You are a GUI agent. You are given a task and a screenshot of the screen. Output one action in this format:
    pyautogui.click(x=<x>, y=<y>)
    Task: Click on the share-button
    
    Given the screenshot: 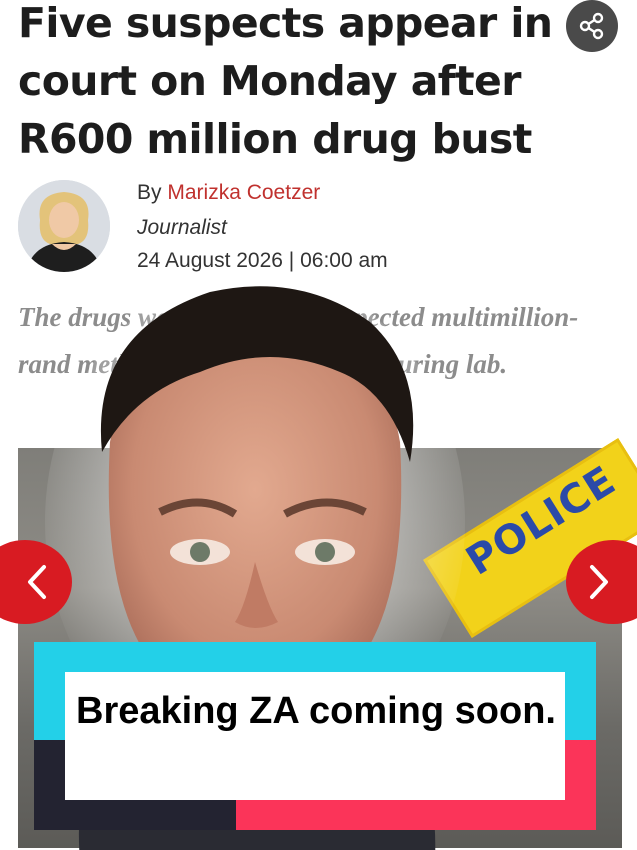 What is the action you would take?
    pyautogui.click(x=592, y=26)
    